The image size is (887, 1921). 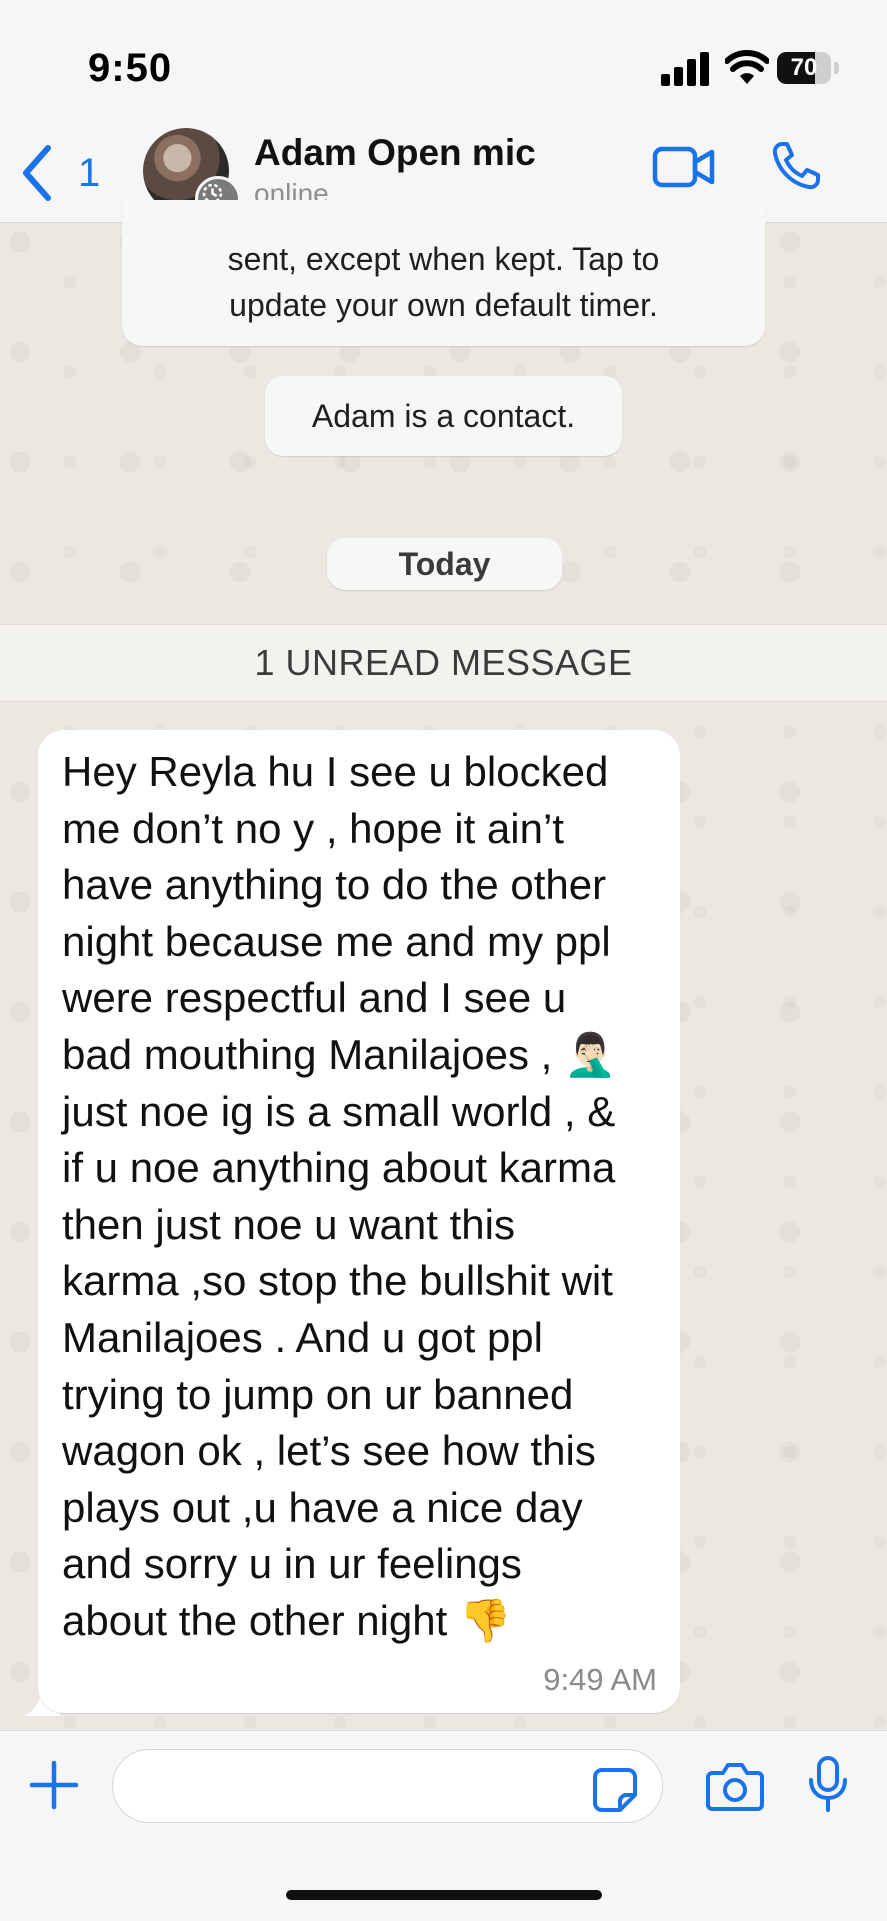 What do you see at coordinates (288, 1224) in the screenshot?
I see `message-line: then just noe u want this` at bounding box center [288, 1224].